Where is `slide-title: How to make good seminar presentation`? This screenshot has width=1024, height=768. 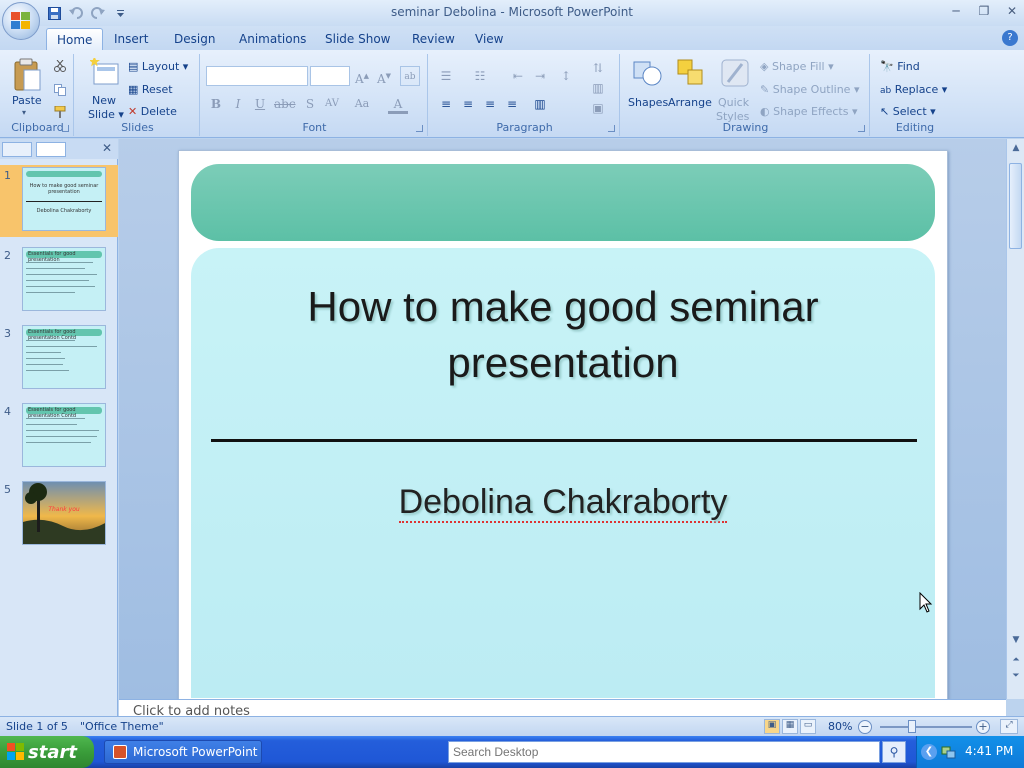
slide-title: How to make good seminar presentation is located at coordinates (563, 335).